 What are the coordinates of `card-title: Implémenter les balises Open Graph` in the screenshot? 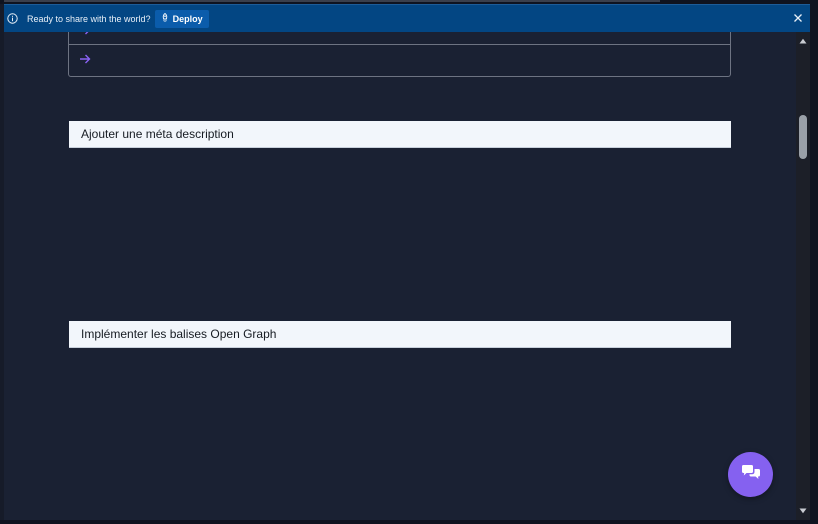 It's located at (179, 334).